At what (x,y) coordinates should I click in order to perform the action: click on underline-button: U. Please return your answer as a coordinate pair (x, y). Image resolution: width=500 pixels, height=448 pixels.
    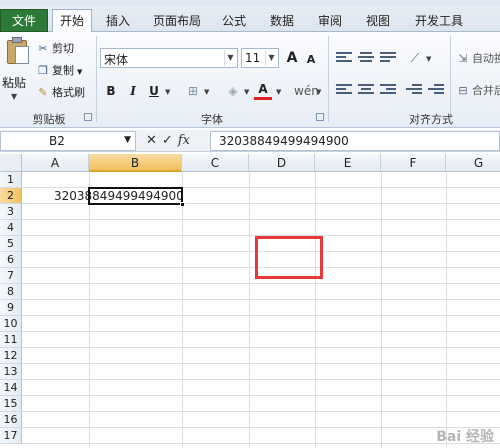
    Looking at the image, I should click on (154, 91).